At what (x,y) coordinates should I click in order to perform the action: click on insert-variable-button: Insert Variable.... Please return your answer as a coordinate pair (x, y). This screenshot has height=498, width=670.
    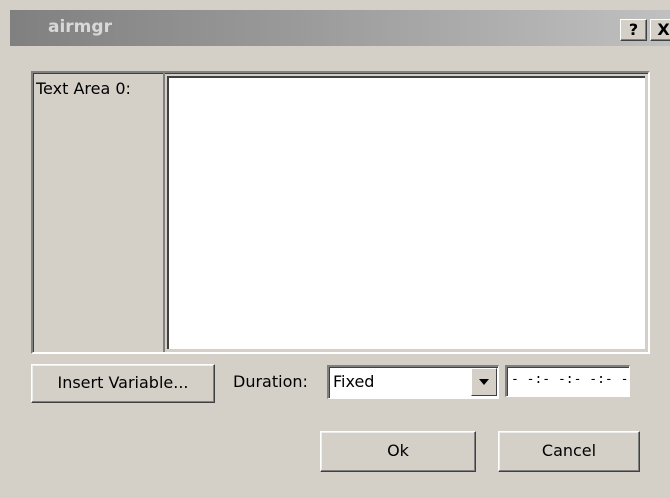
    Looking at the image, I should click on (123, 383).